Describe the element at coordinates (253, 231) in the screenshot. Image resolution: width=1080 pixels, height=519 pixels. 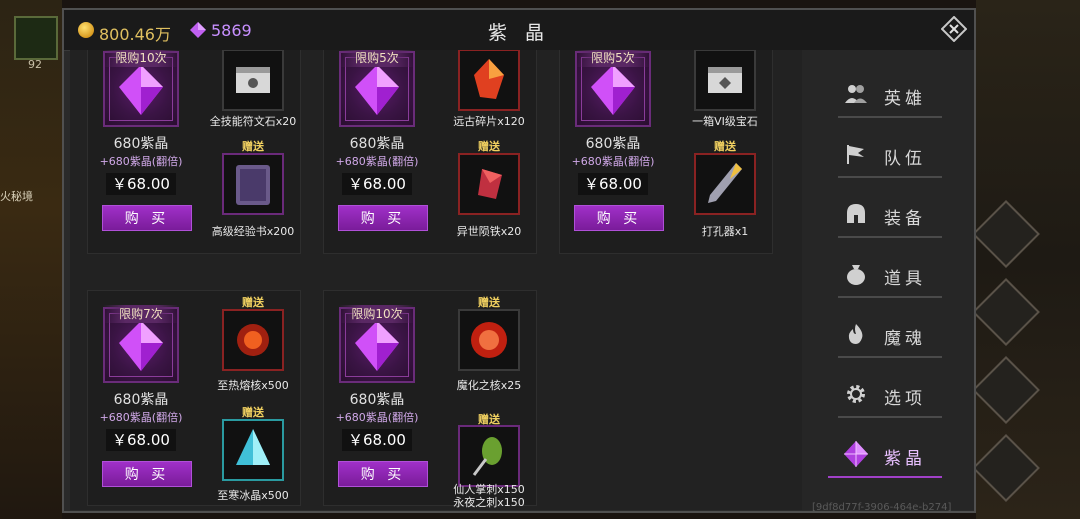
I see `item-name: 高级经验书x200` at that location.